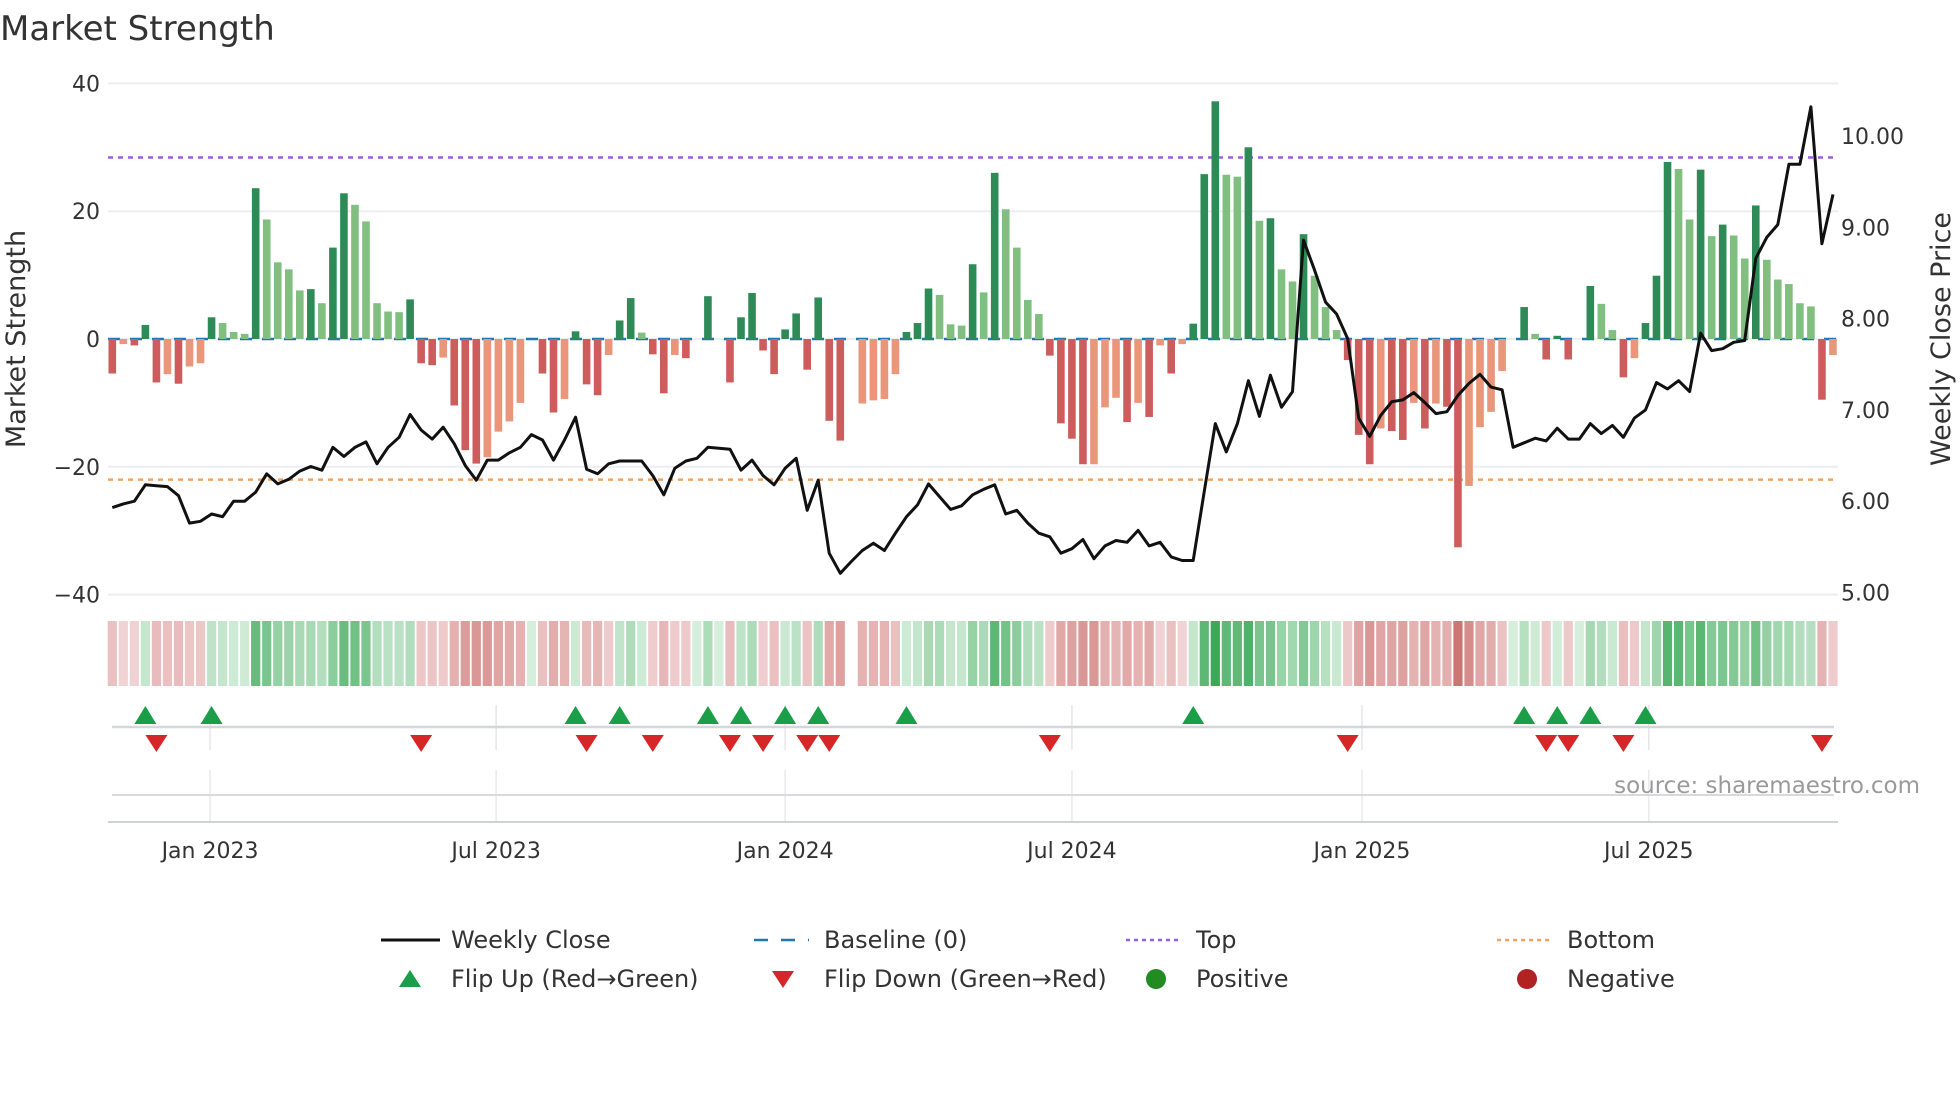 This screenshot has height=1102, width=1960. What do you see at coordinates (1621, 979) in the screenshot?
I see `legend-label: Negative` at bounding box center [1621, 979].